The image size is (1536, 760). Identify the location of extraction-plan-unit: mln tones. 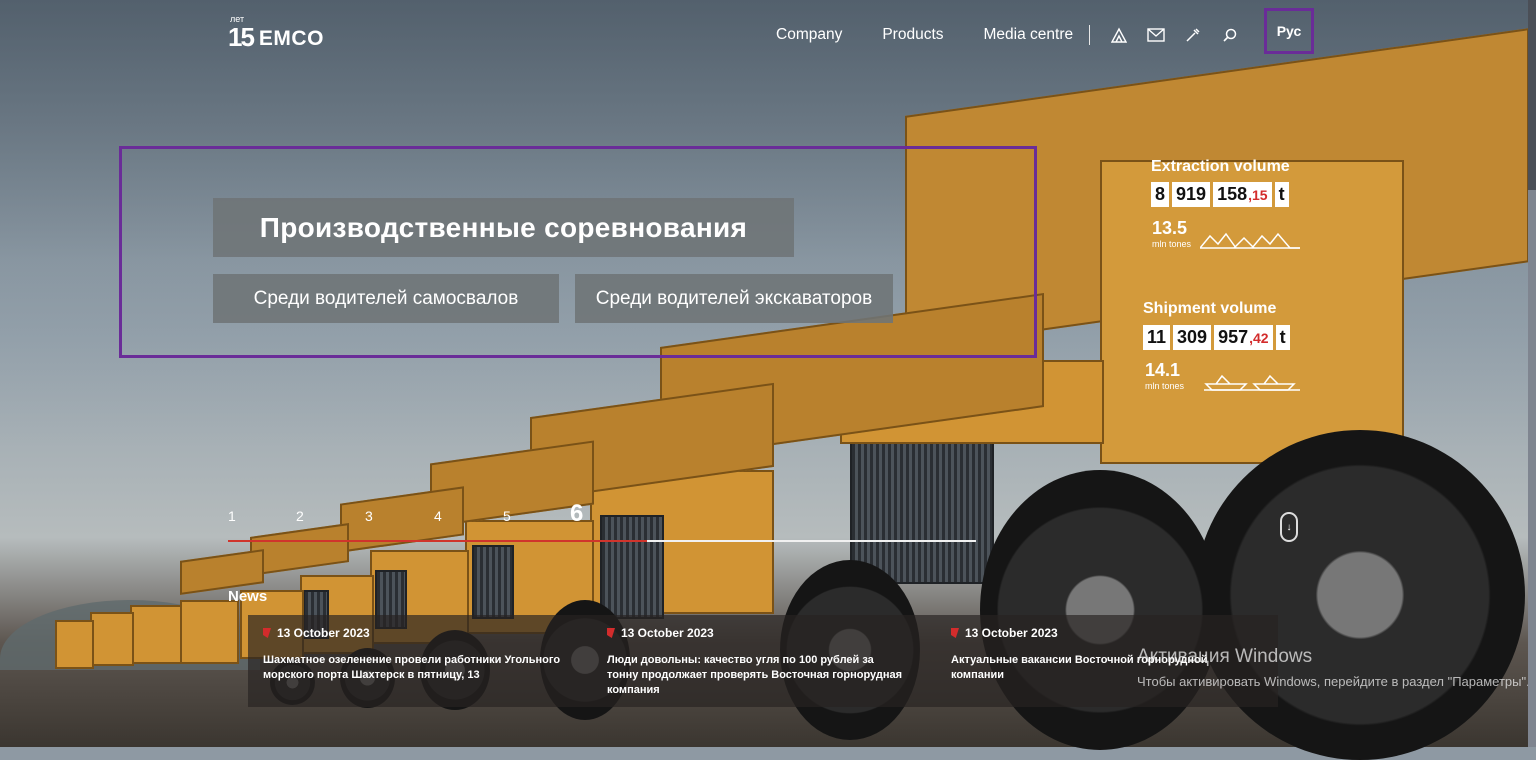
(1172, 244).